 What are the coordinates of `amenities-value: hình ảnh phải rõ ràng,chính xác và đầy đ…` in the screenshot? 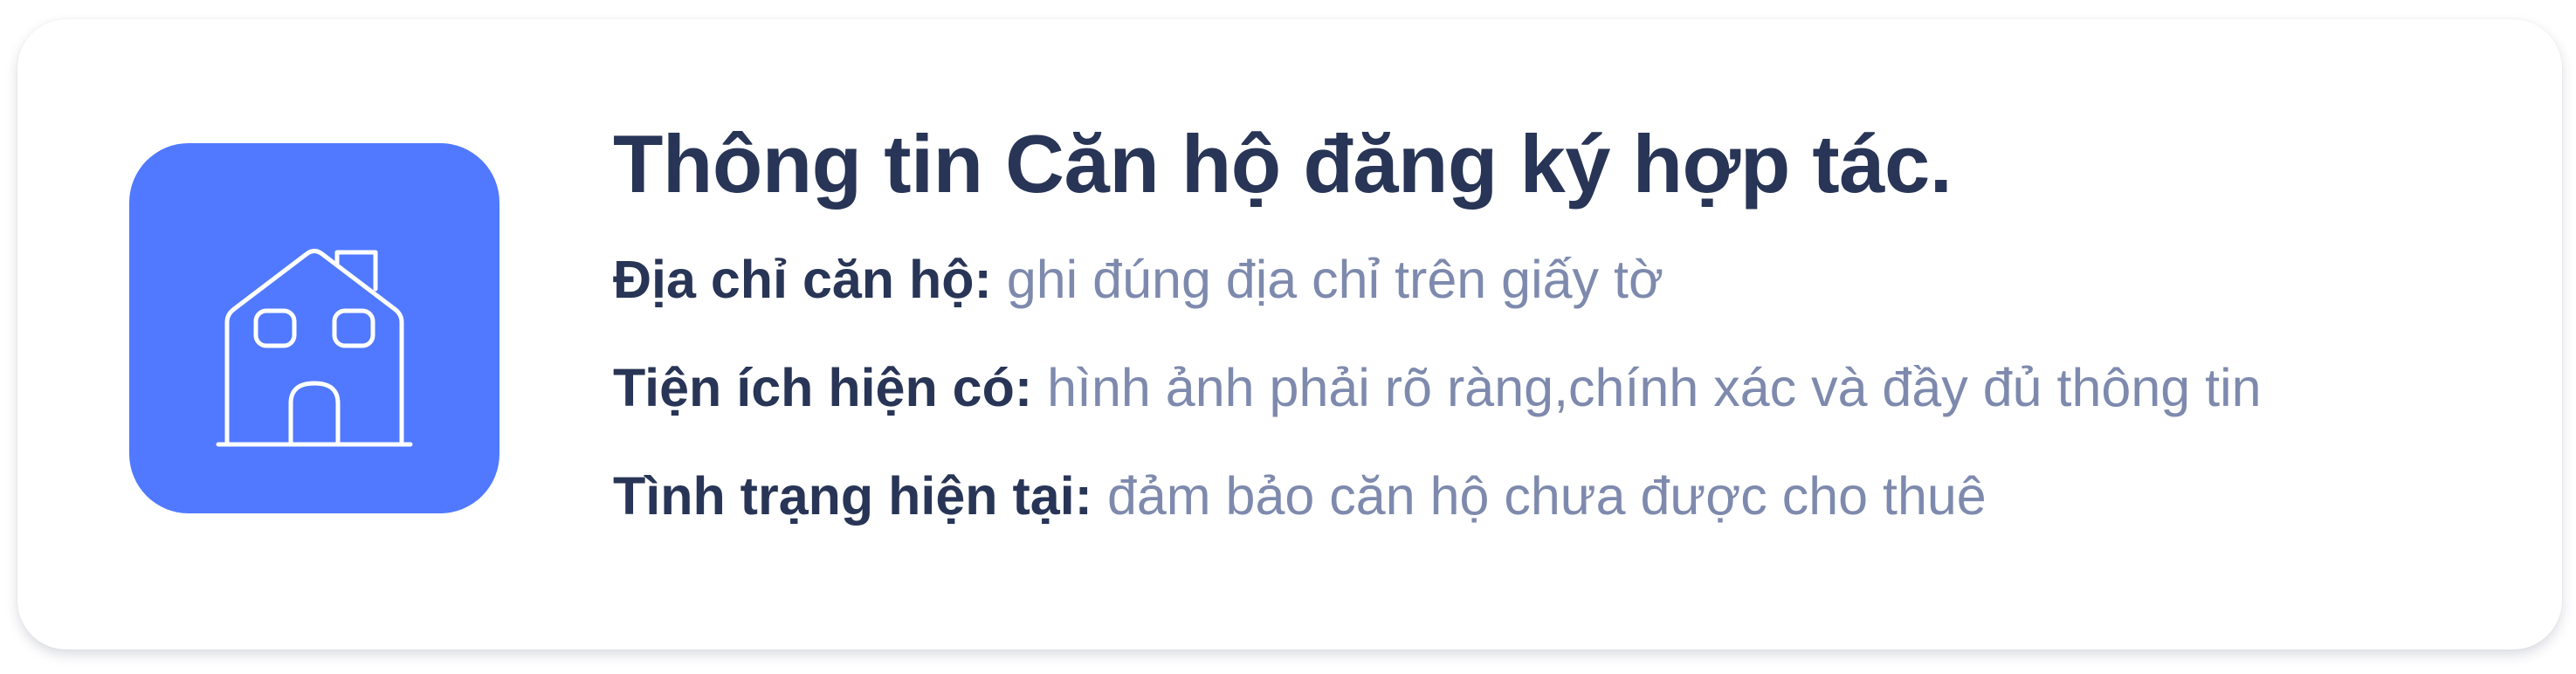 It's located at (1654, 387).